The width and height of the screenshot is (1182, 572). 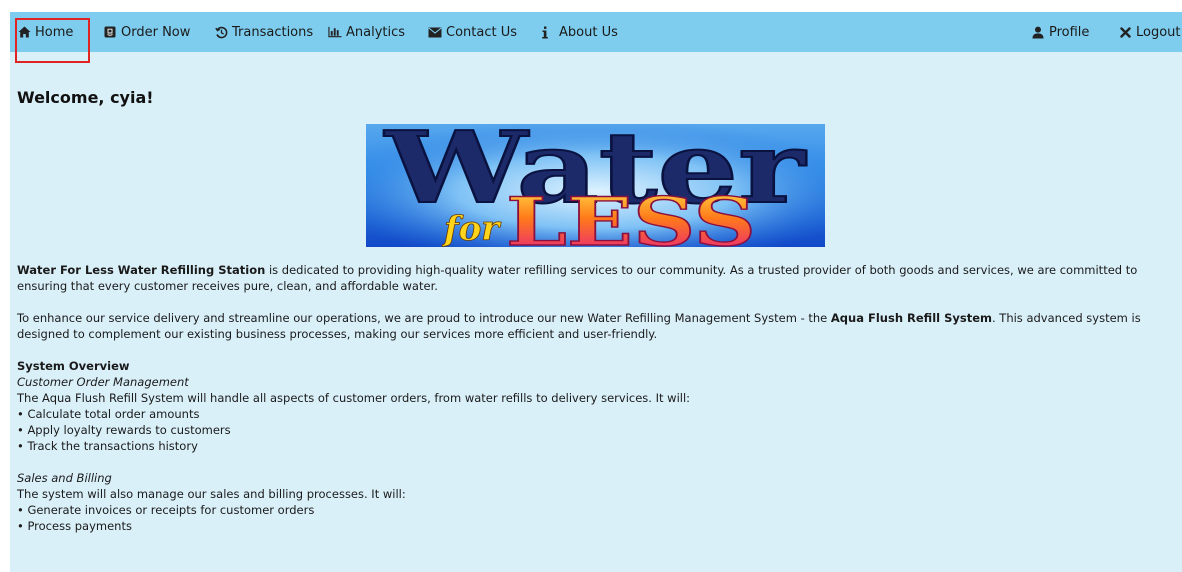 I want to click on amazon-icon, so click(x=110, y=32).